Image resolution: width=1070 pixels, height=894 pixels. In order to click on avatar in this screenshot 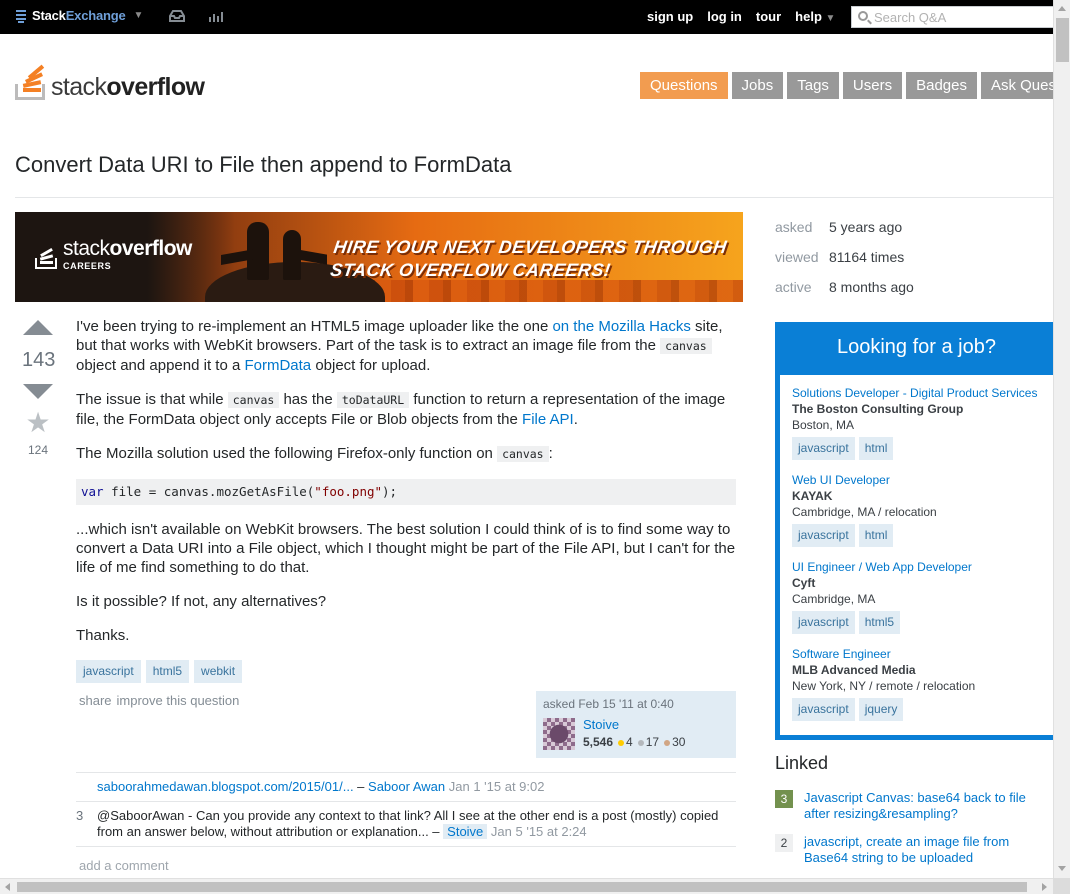, I will do `click(559, 734)`.